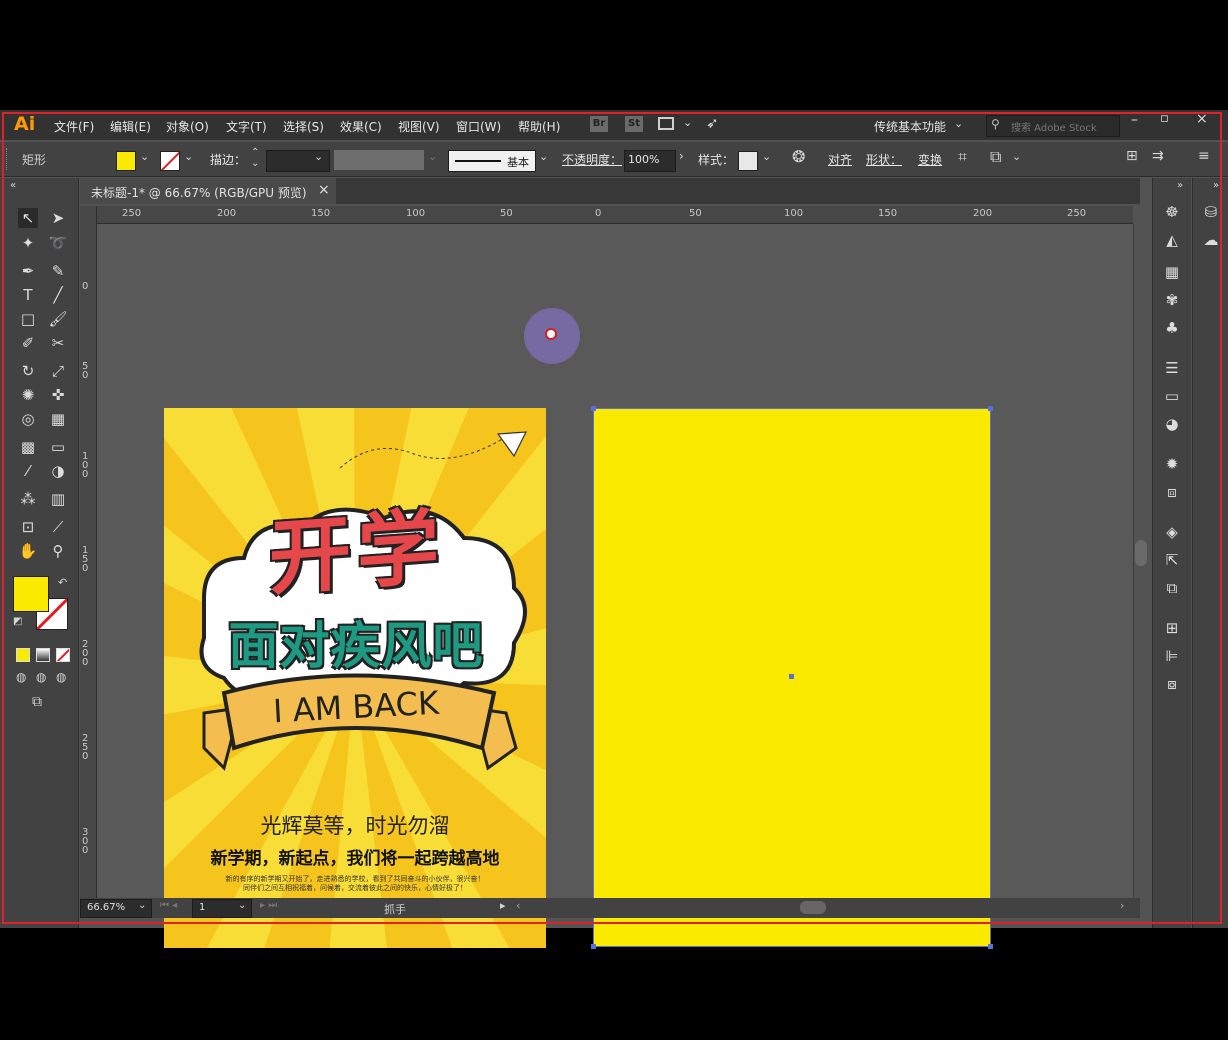 This screenshot has width=1228, height=1040. I want to click on last-artboard-icon: ▸ ⏭, so click(268, 905).